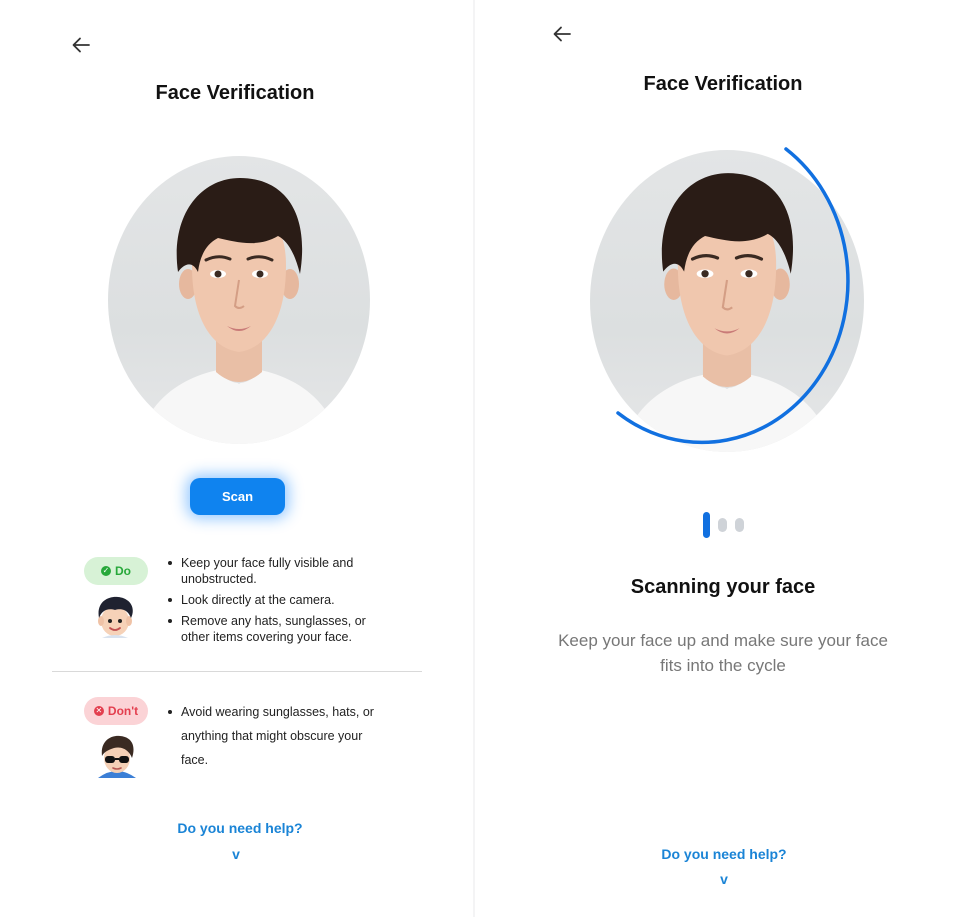 The image size is (959, 917). Describe the element at coordinates (723, 587) in the screenshot. I see `scanning-title: Scanning your face` at that location.